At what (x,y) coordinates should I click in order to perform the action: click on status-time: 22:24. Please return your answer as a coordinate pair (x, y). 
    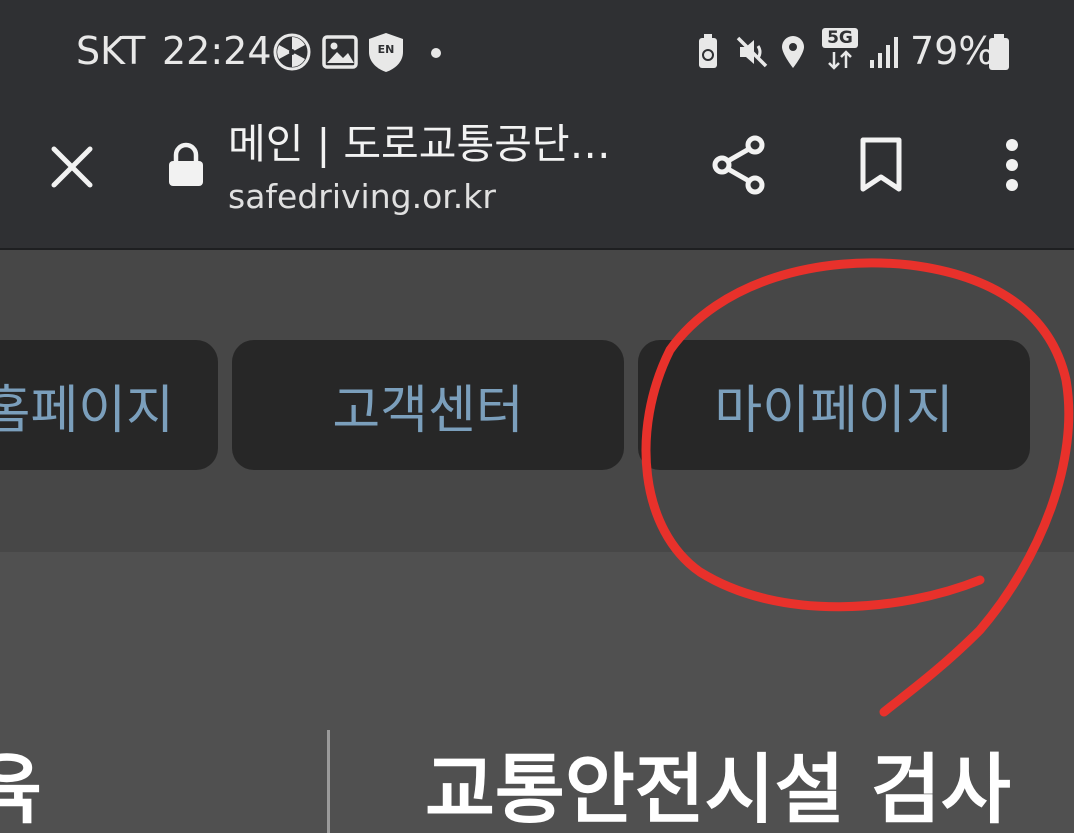
    Looking at the image, I should click on (217, 51).